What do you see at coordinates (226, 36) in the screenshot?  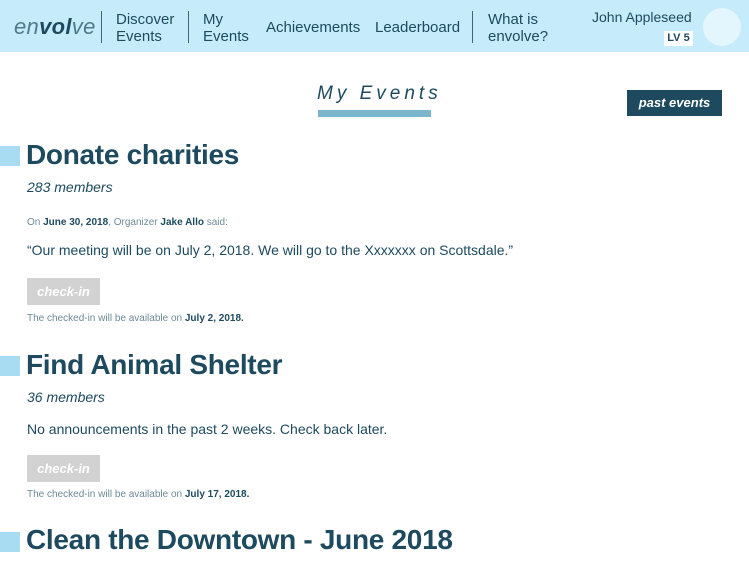 I see `nav-my-line2: Events` at bounding box center [226, 36].